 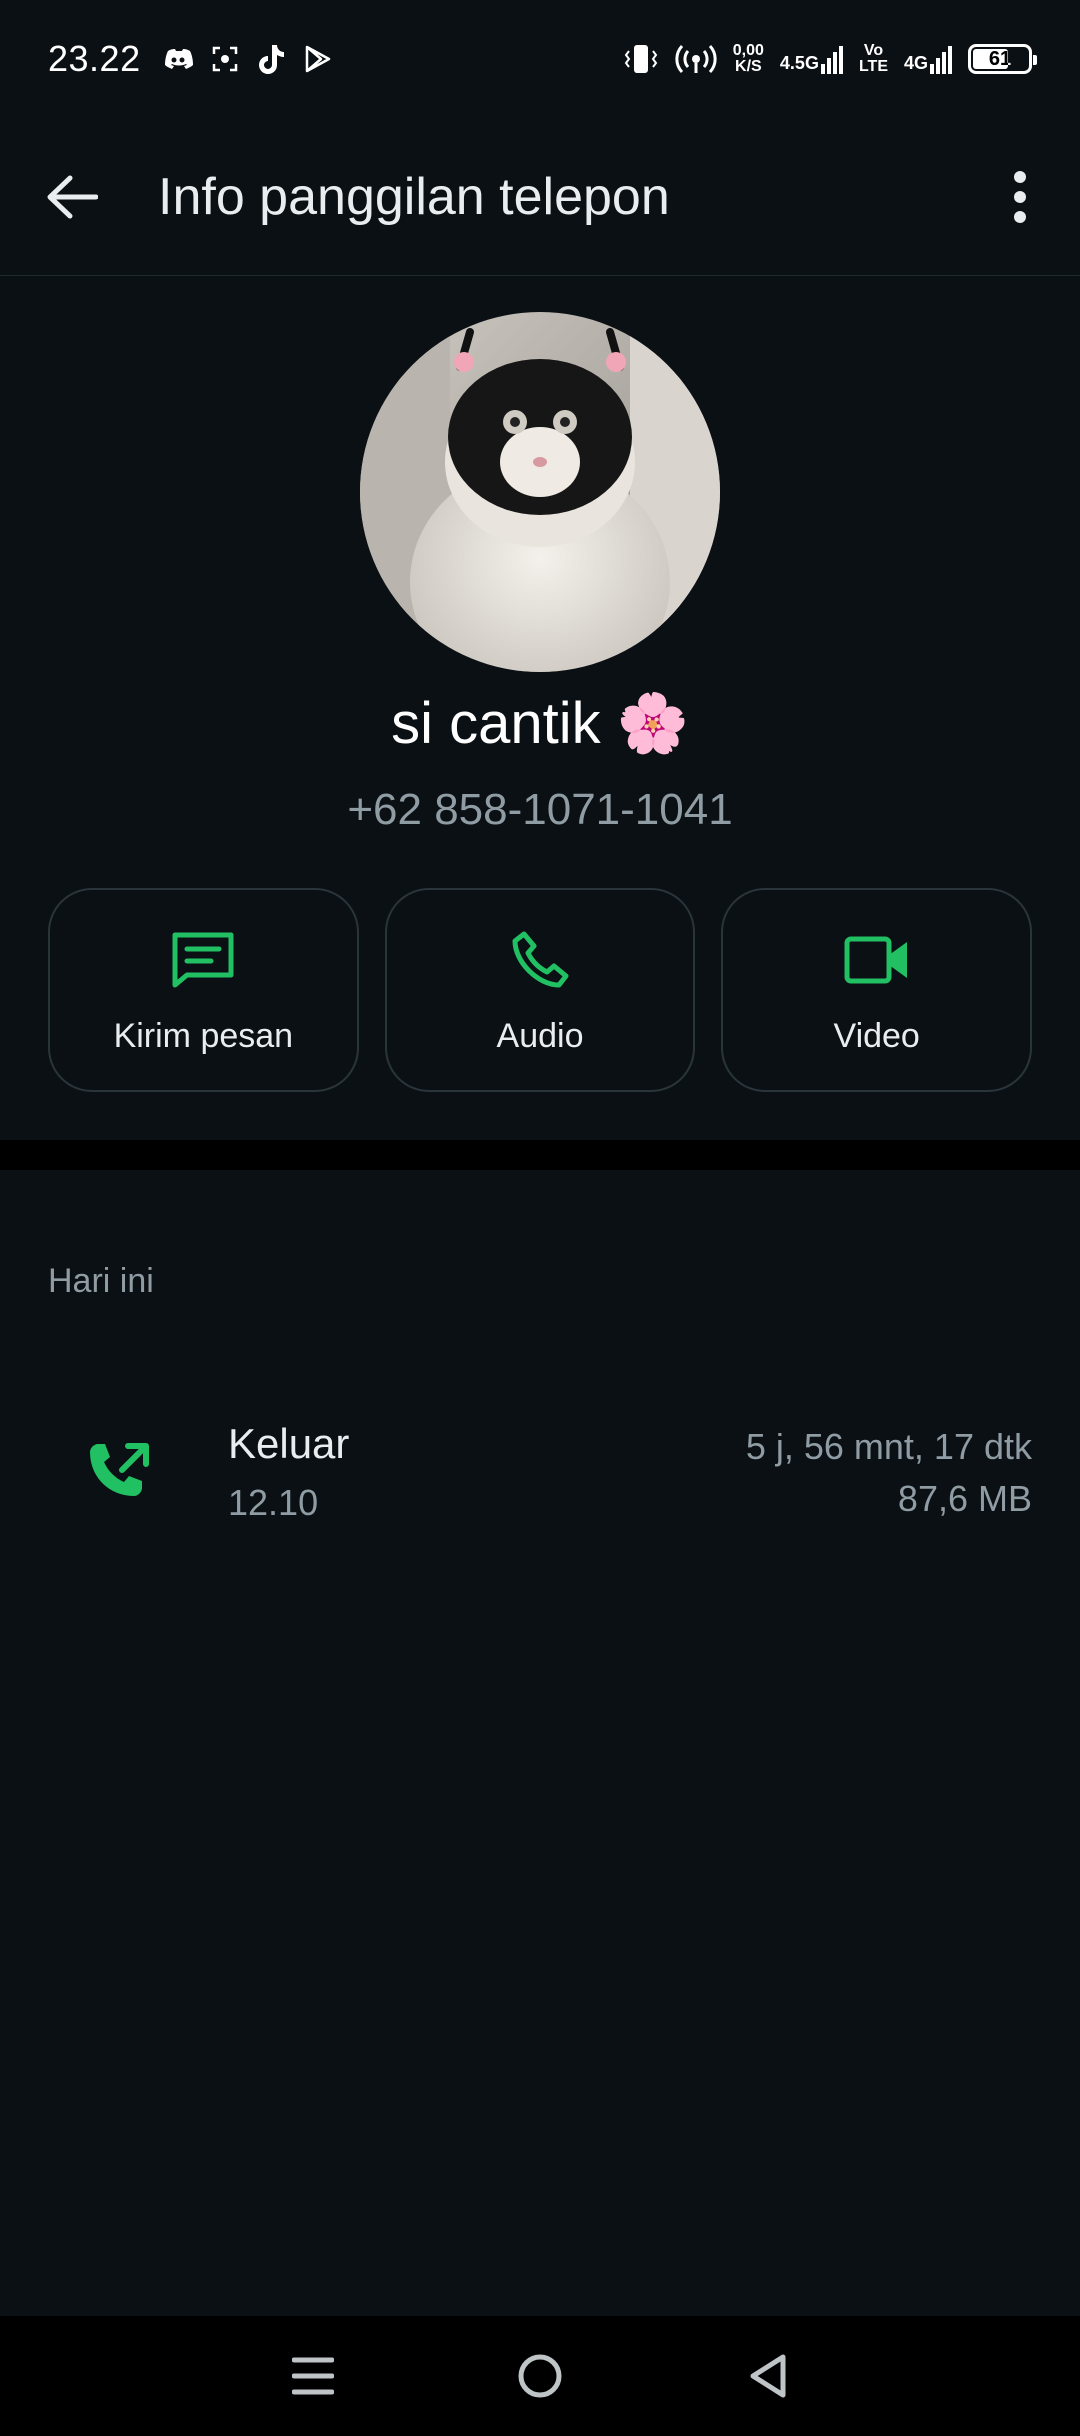 I want to click on contact-phone: +62 858-1071-1041, so click(x=540, y=809).